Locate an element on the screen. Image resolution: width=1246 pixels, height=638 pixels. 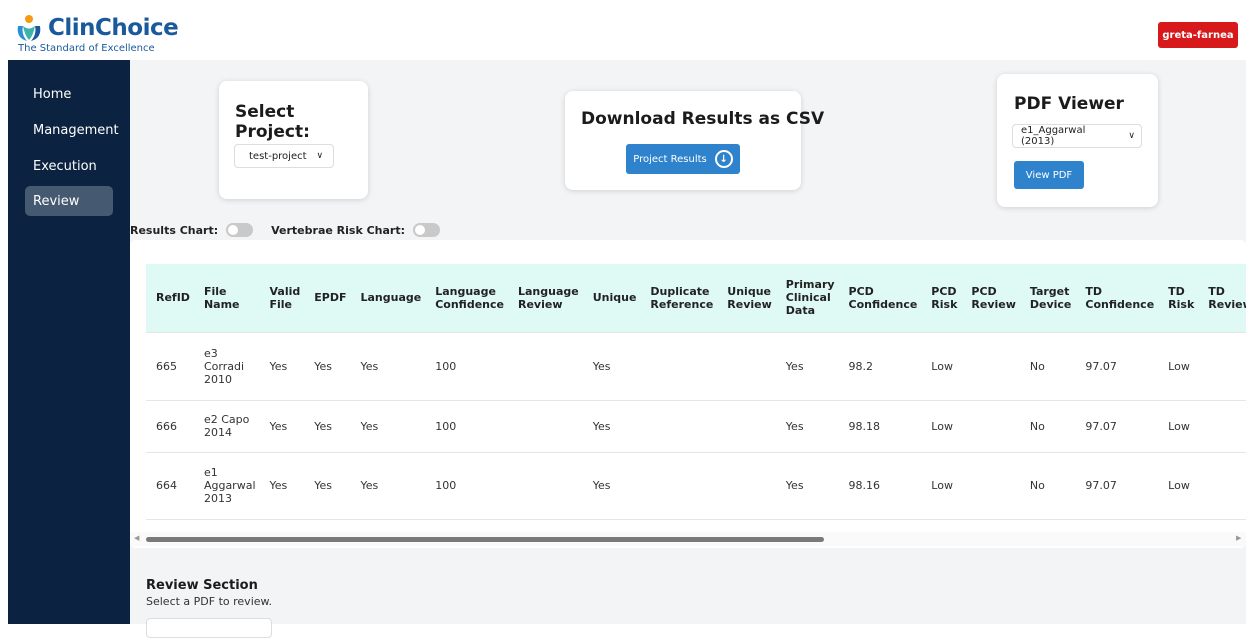
chart-toggles: Results Chart: Vertebrae Risk Chart: is located at coordinates (294, 230).